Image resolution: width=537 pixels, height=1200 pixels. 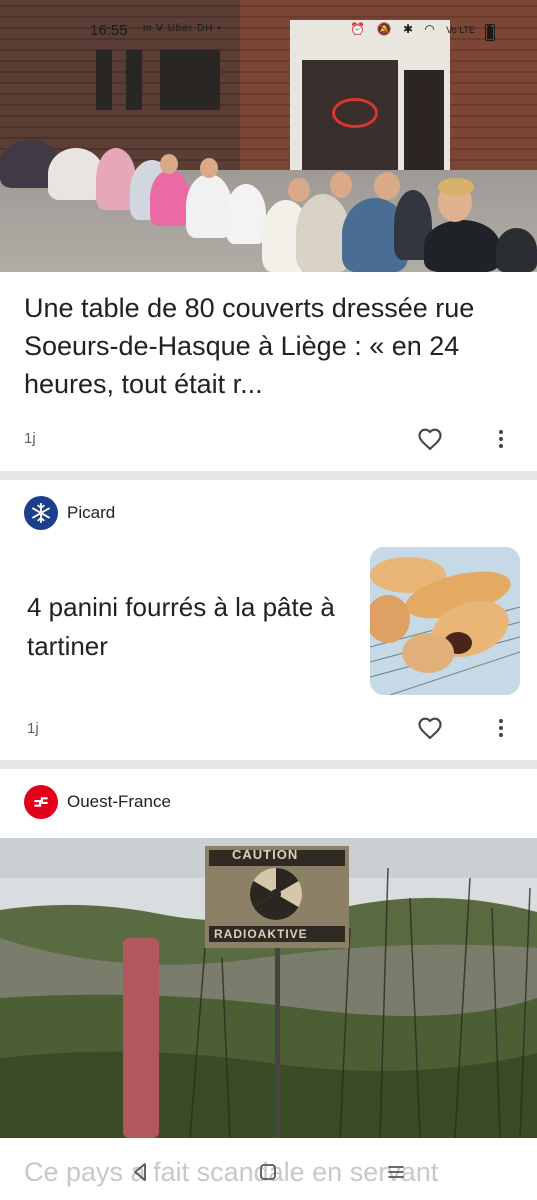 What do you see at coordinates (187, 627) in the screenshot?
I see `article-headline: 4 panini fourrés à la pâte à tartiner` at bounding box center [187, 627].